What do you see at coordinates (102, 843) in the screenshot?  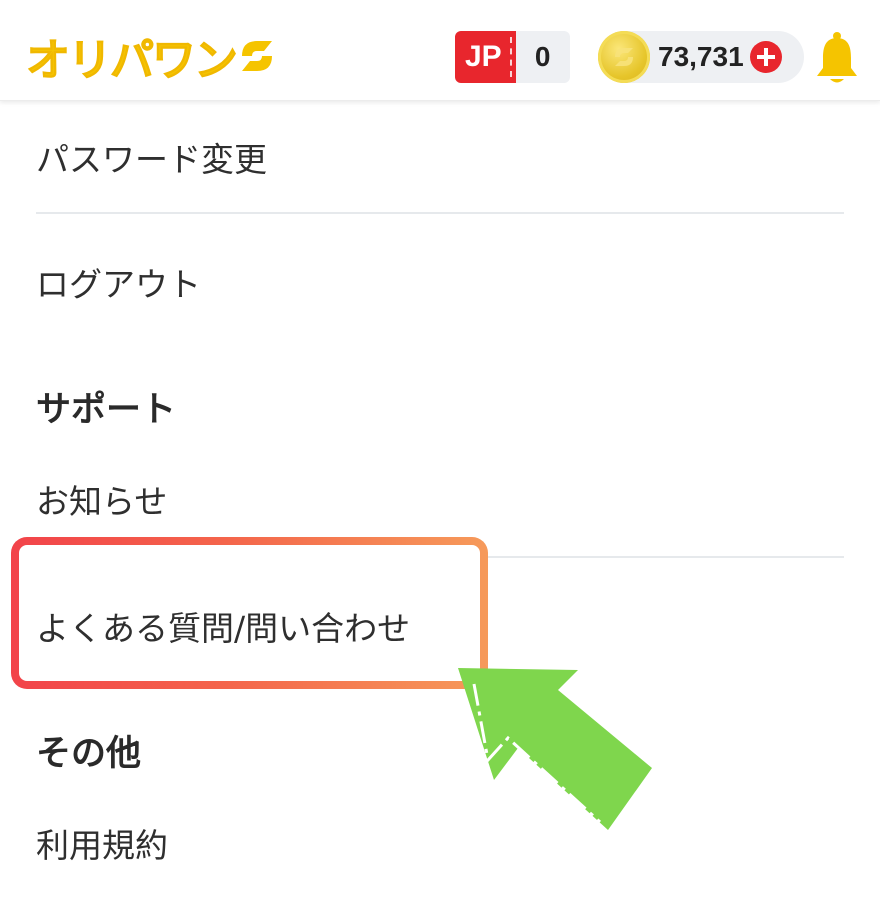 I see `menu-item-terms: 利用規約` at bounding box center [102, 843].